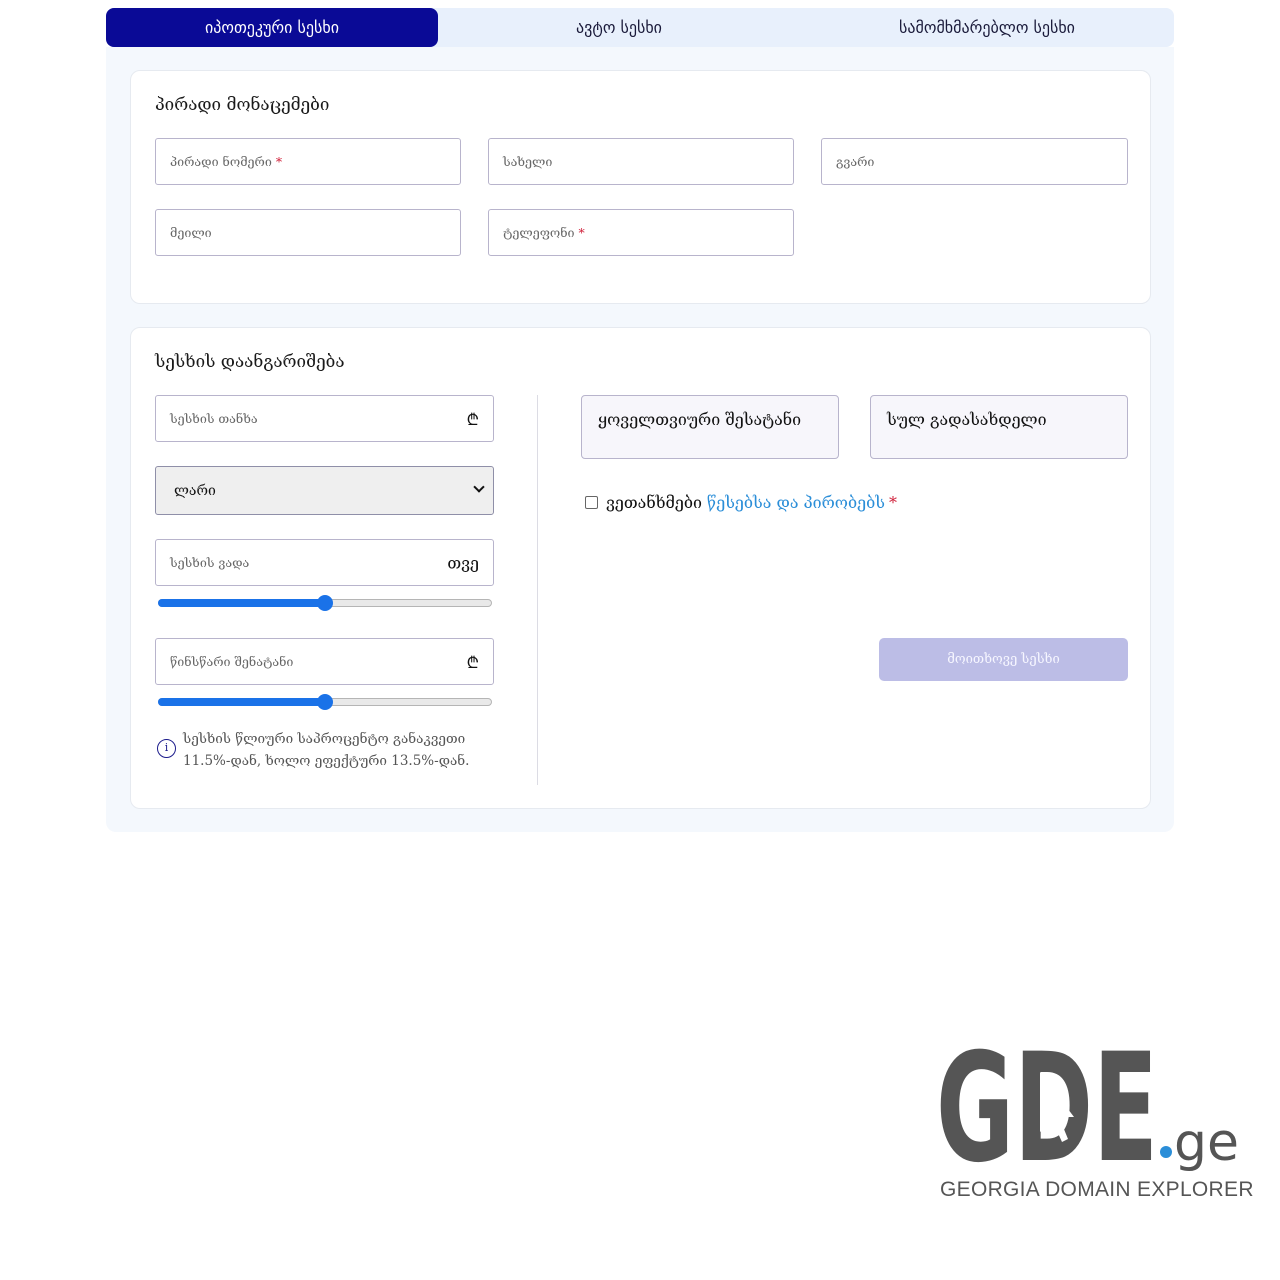 This screenshot has height=1280, width=1280. Describe the element at coordinates (166, 748) in the screenshot. I see `info-icon: i` at that location.